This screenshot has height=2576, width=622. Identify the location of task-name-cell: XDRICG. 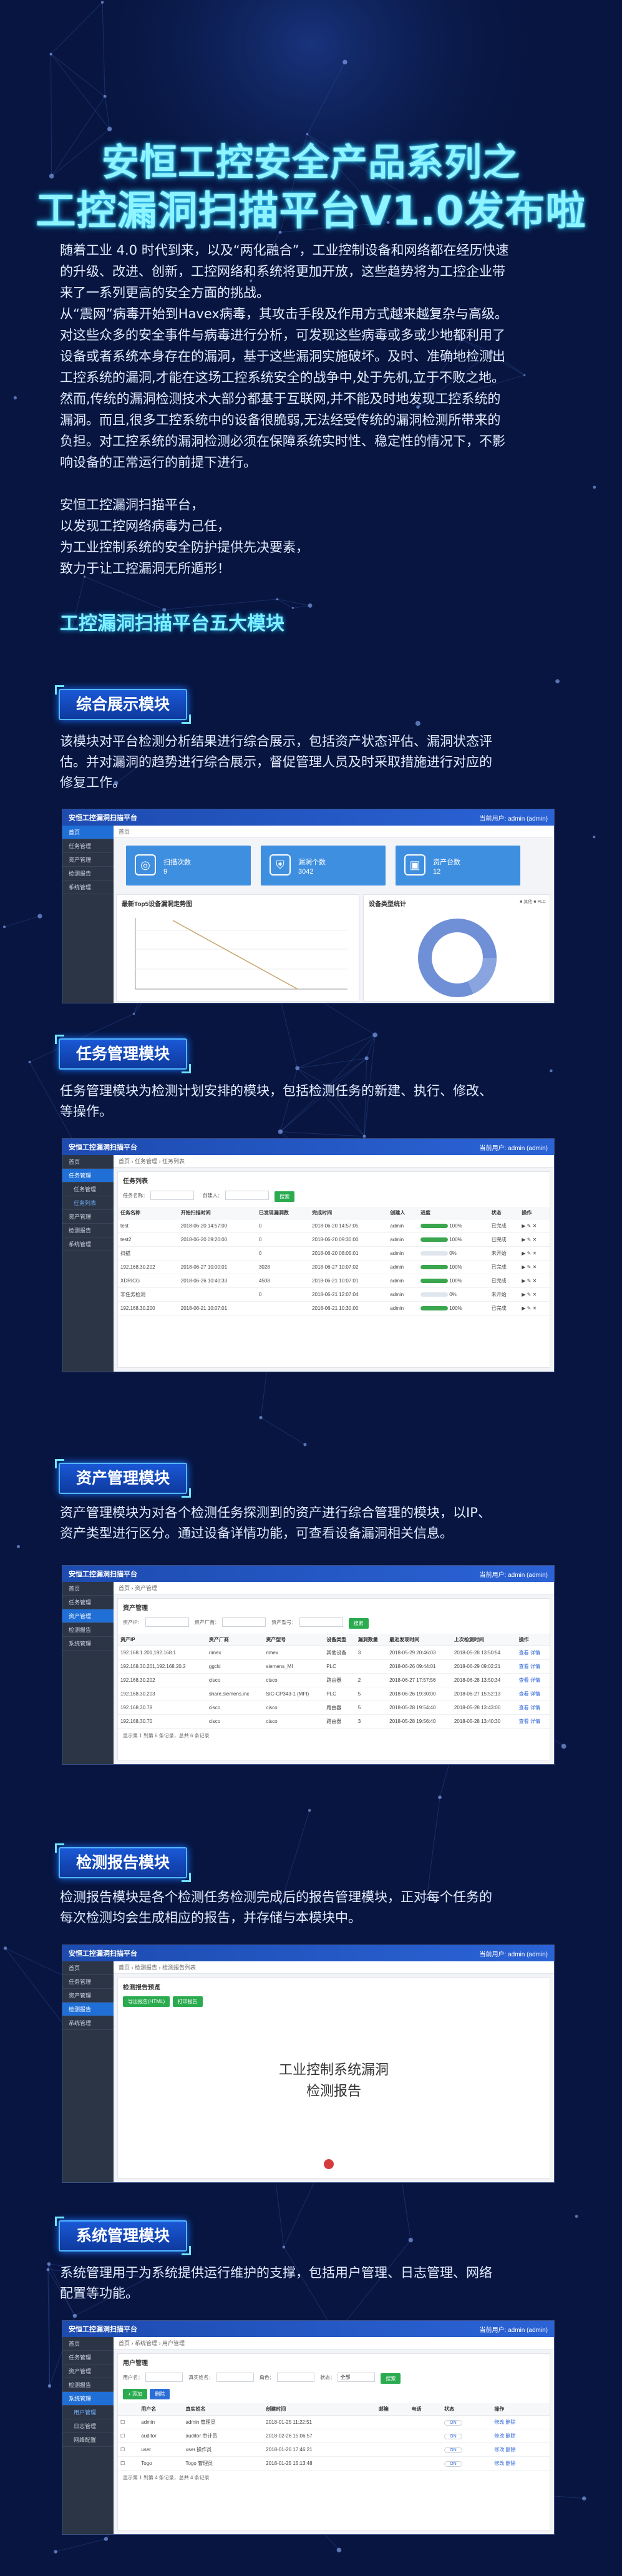
(148, 1281).